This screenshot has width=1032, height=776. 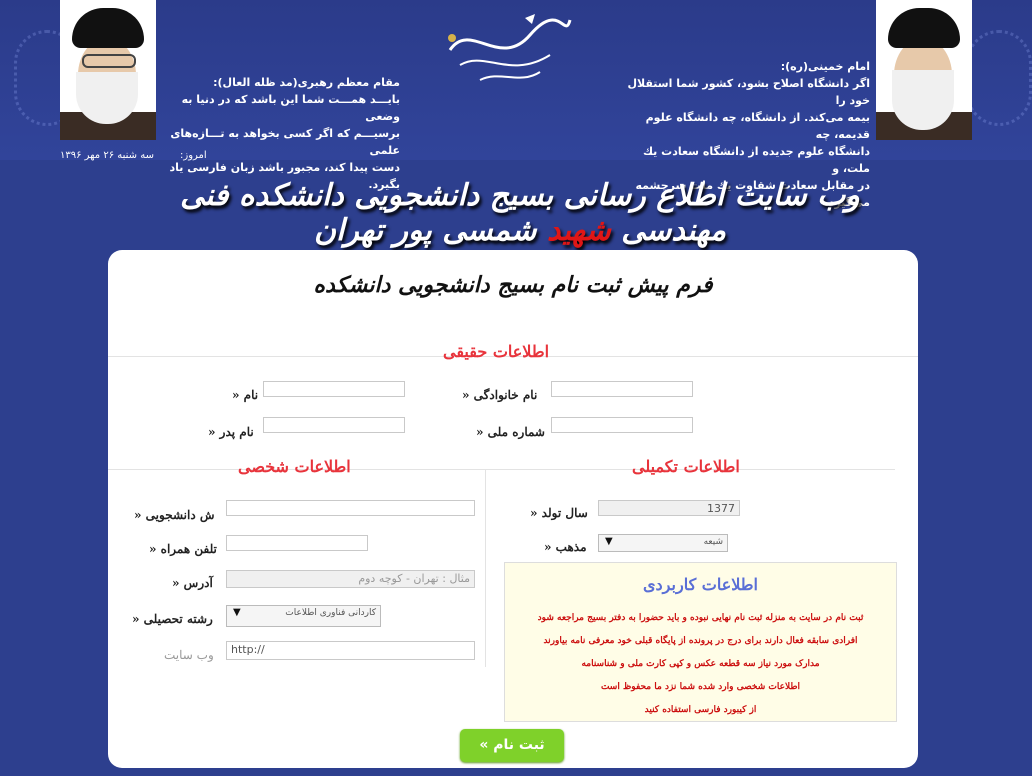 What do you see at coordinates (500, 395) in the screenshot?
I see `last-name-label: نام خانوادگی «` at bounding box center [500, 395].